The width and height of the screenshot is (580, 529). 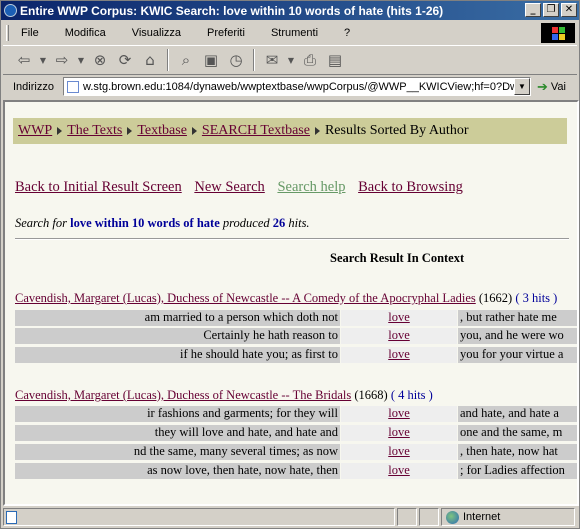 What do you see at coordinates (482, 517) in the screenshot?
I see `zone-label: Internet` at bounding box center [482, 517].